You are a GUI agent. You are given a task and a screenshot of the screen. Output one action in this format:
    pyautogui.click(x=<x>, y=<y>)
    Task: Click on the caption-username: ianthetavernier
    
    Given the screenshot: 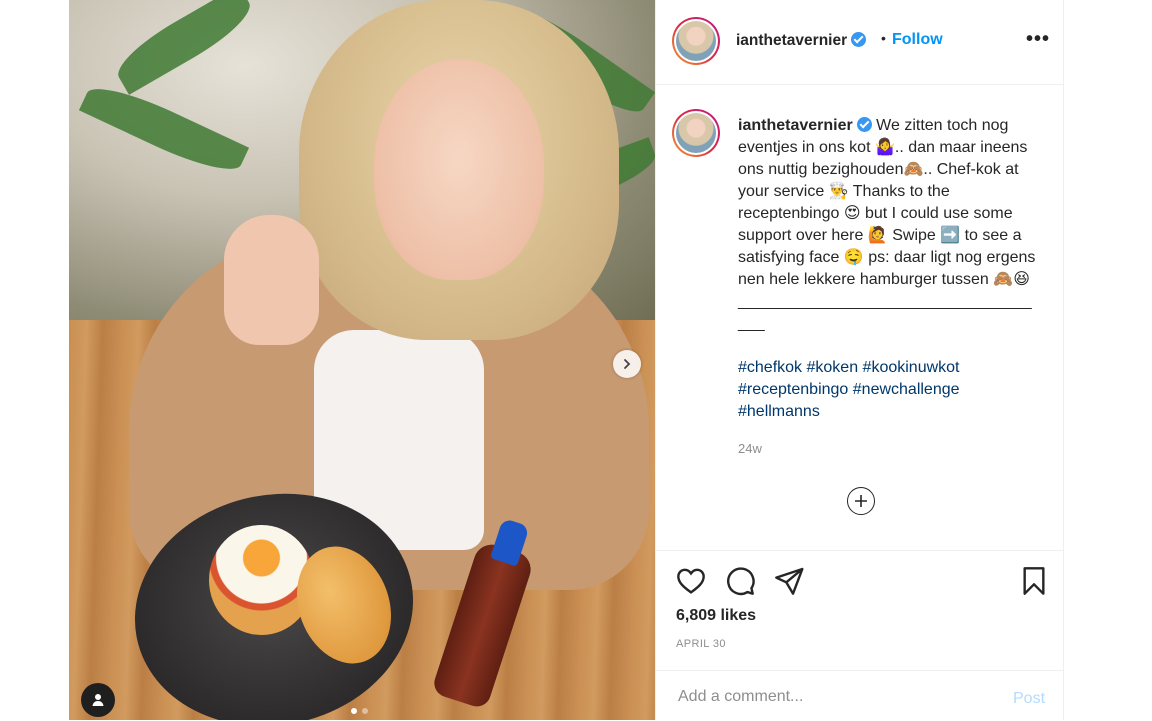 What is the action you would take?
    pyautogui.click(x=805, y=125)
    